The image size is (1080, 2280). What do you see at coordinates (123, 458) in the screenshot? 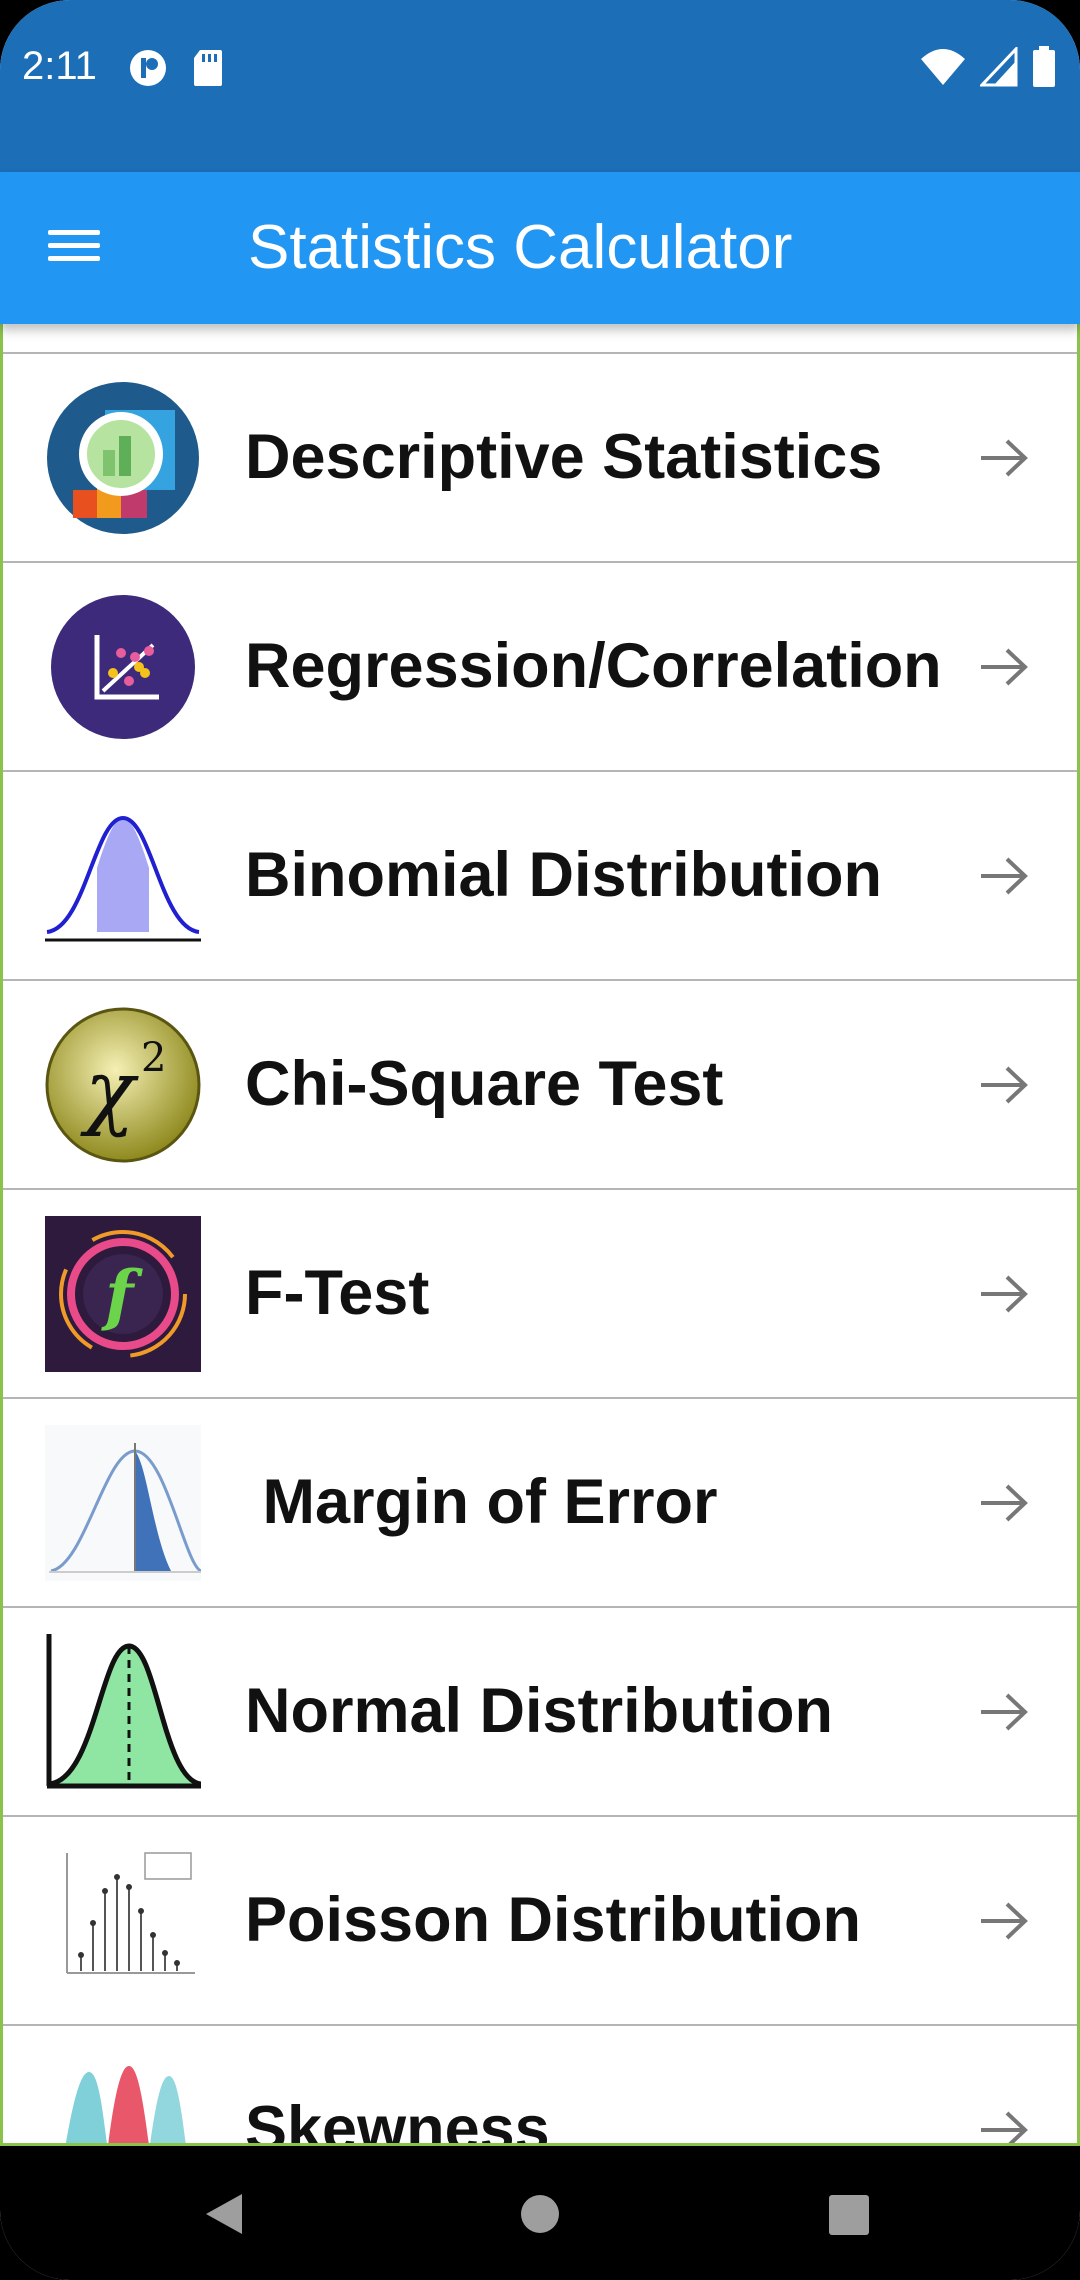
I see `descriptive-statistics-icon` at bounding box center [123, 458].